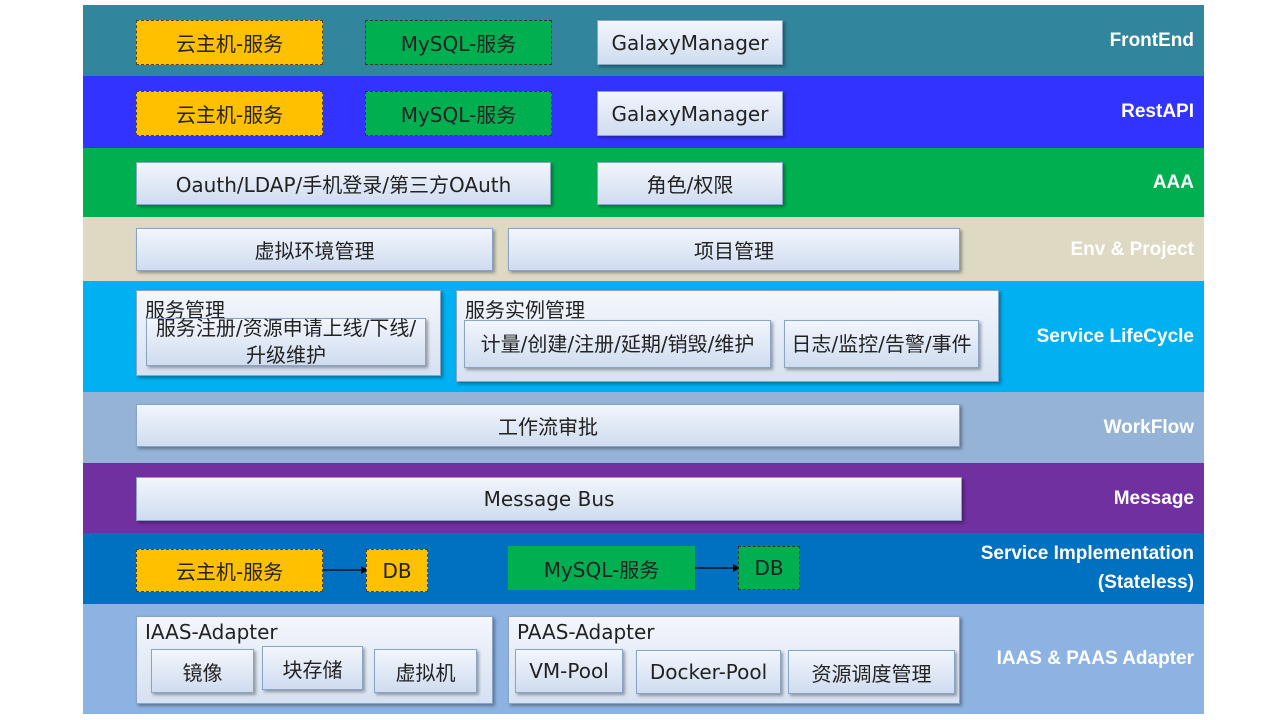 The height and width of the screenshot is (720, 1280). Describe the element at coordinates (425, 671) in the screenshot. I see `iaas-vm: 虚拟机` at that location.